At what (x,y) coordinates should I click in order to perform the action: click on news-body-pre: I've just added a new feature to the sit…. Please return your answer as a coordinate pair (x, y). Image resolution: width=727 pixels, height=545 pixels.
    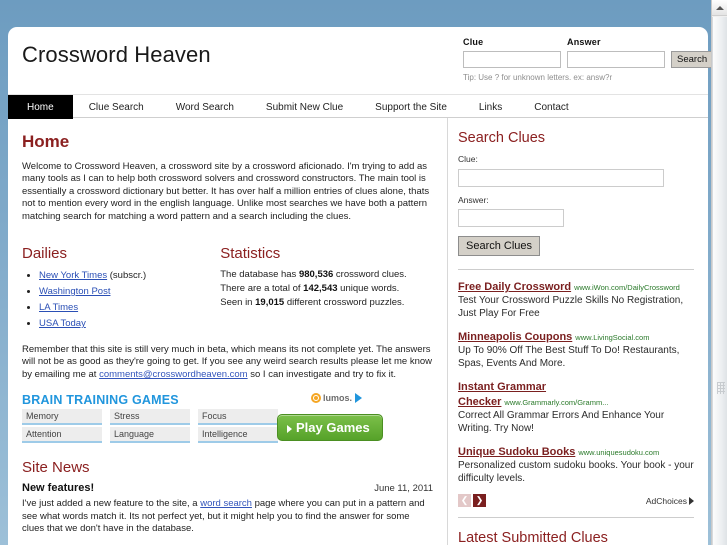
    Looking at the image, I should click on (111, 504).